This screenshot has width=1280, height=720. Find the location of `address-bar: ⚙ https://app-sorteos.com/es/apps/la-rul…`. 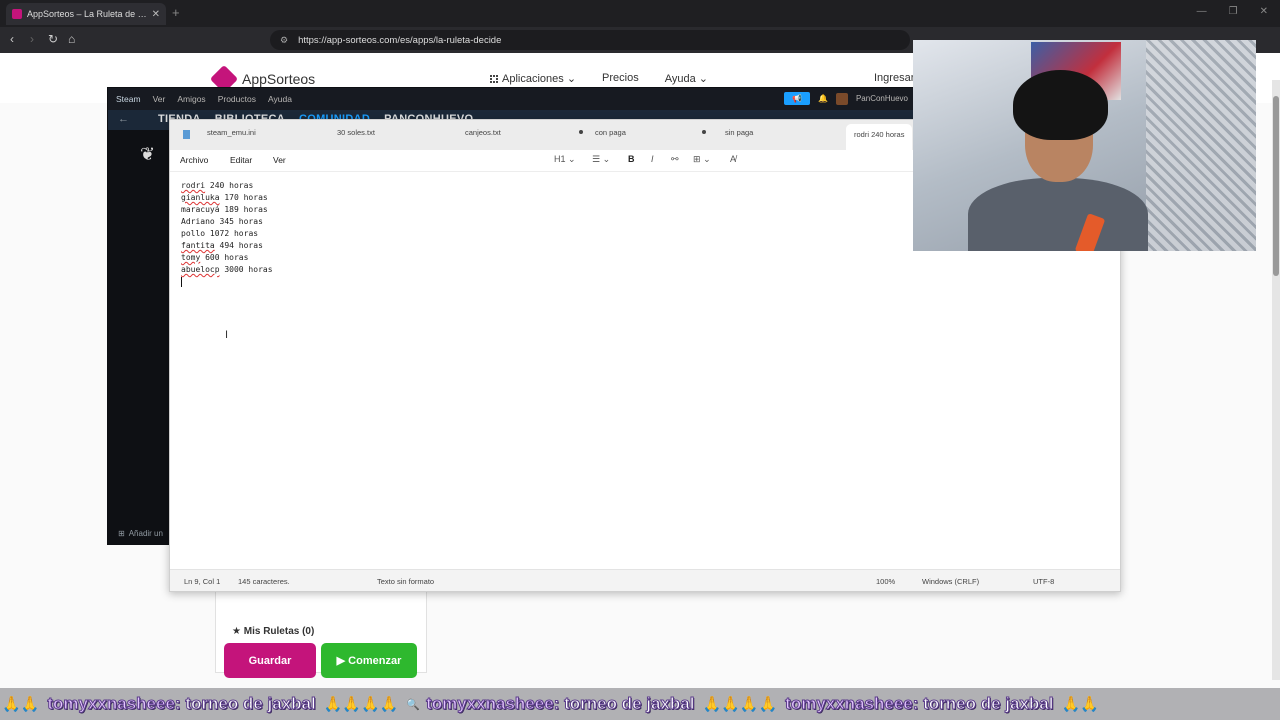

address-bar: ⚙ https://app-sorteos.com/es/apps/la-rul… is located at coordinates (590, 40).